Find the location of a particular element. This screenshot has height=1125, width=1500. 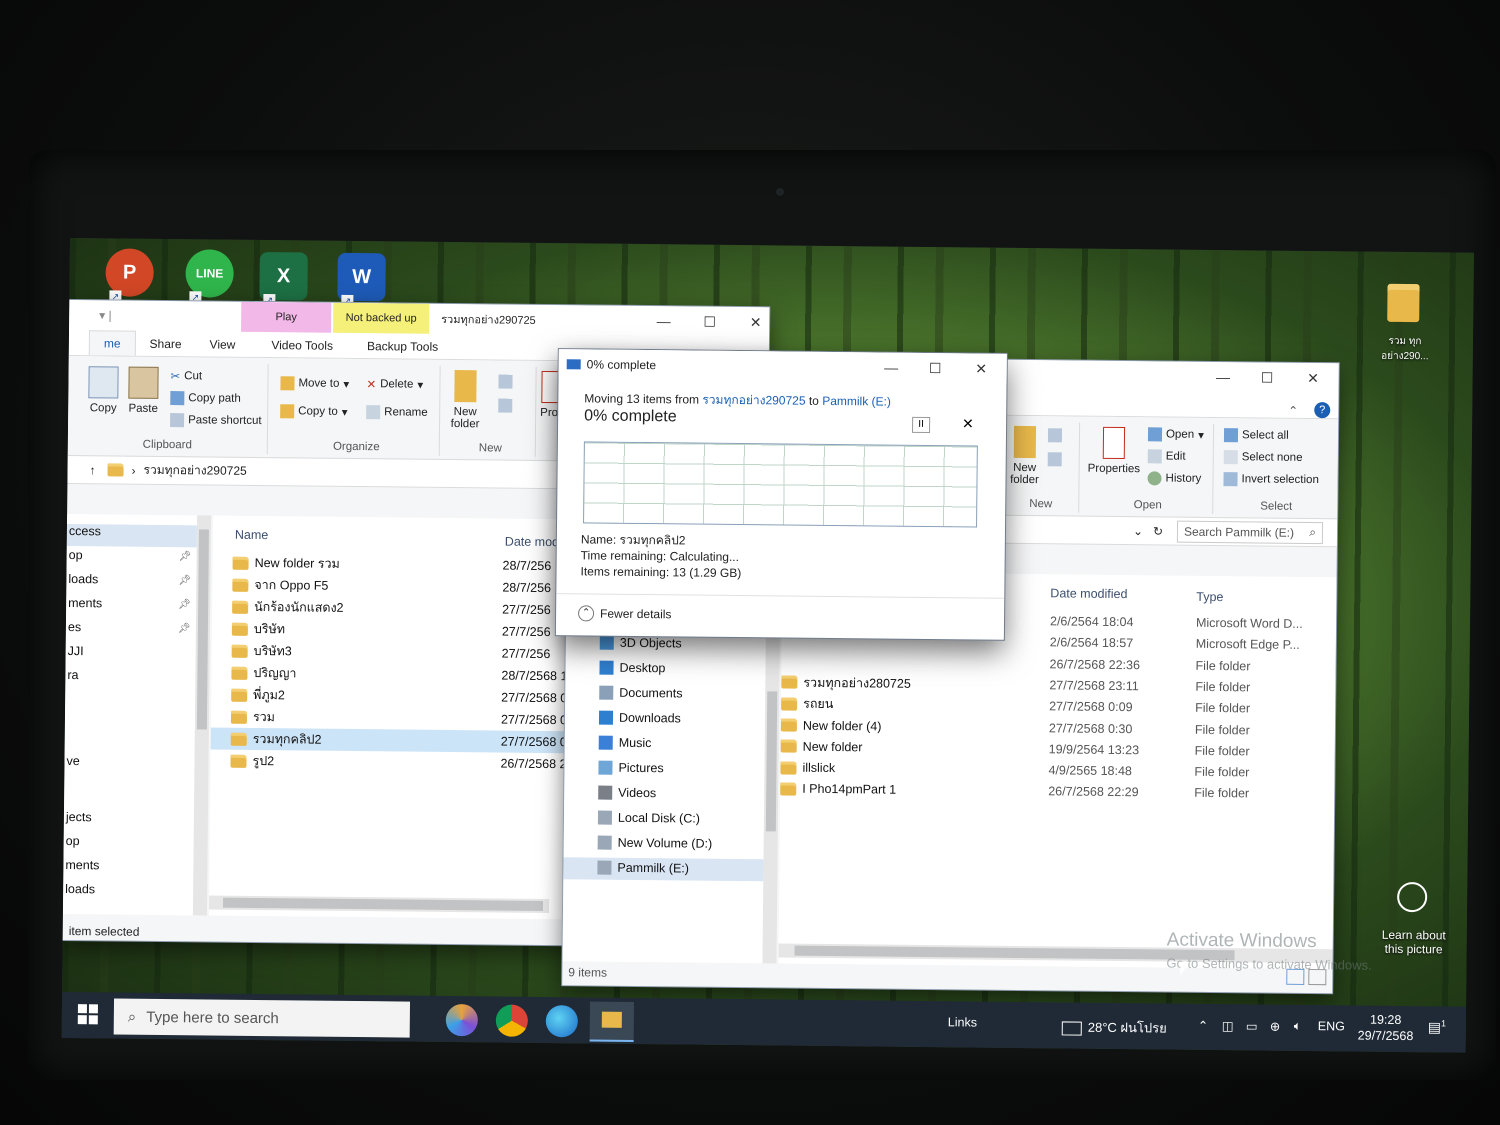

nav-item: jects is located at coordinates (79, 817).